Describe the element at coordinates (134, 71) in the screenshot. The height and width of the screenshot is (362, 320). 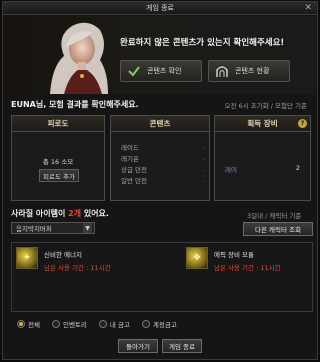
I see `checklist-icon` at that location.